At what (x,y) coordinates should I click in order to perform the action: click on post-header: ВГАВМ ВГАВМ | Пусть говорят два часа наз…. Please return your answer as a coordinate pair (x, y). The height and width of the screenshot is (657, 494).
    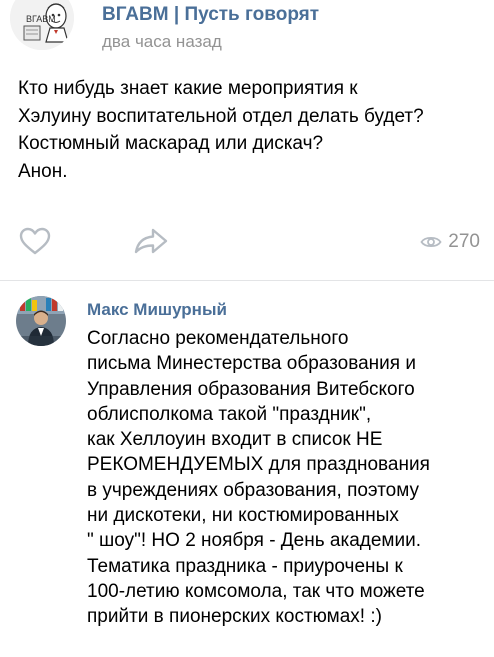
    Looking at the image, I should click on (247, 31).